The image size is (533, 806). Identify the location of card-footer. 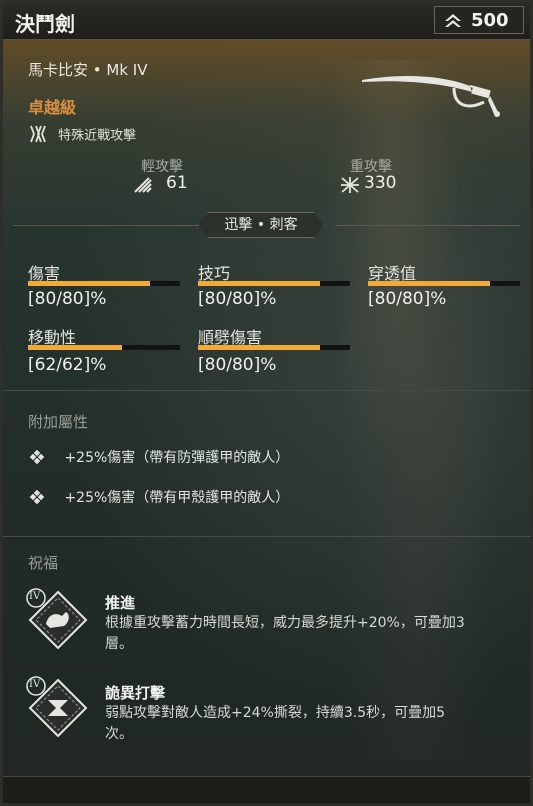
(266, 789).